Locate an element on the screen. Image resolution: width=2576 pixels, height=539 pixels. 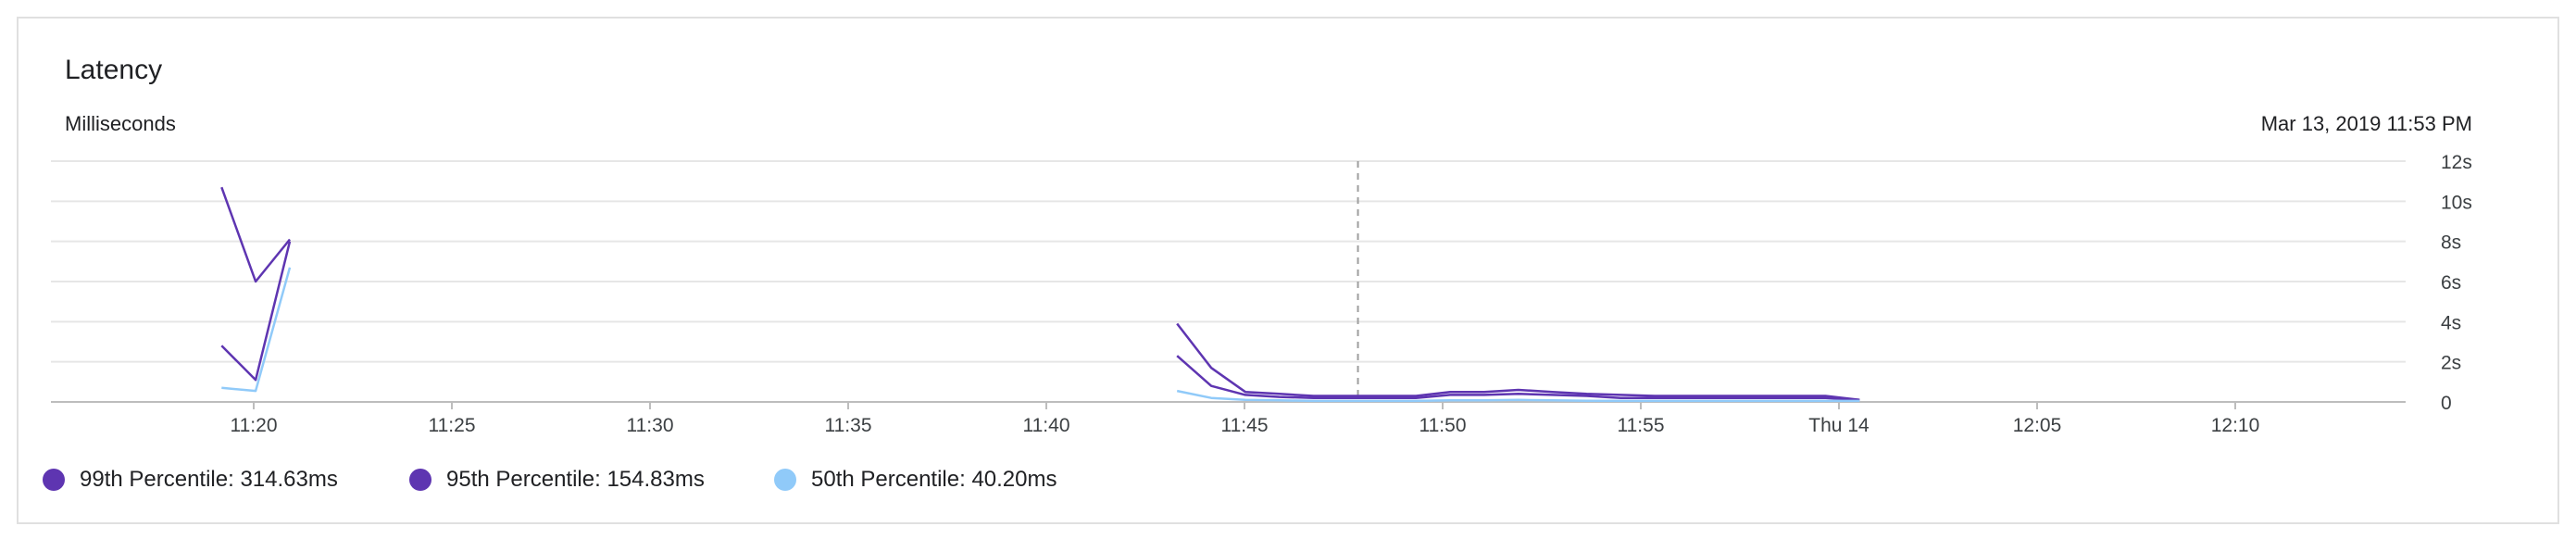
legend-label-50th: 50th Percentile: 40.20ms is located at coordinates (934, 479).